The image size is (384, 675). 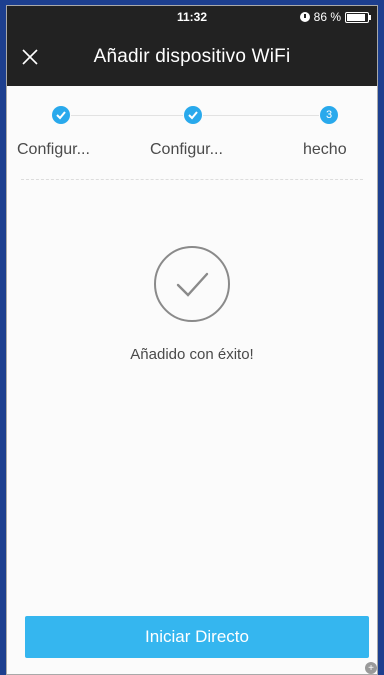 What do you see at coordinates (358, 17) in the screenshot?
I see `battery-icon` at bounding box center [358, 17].